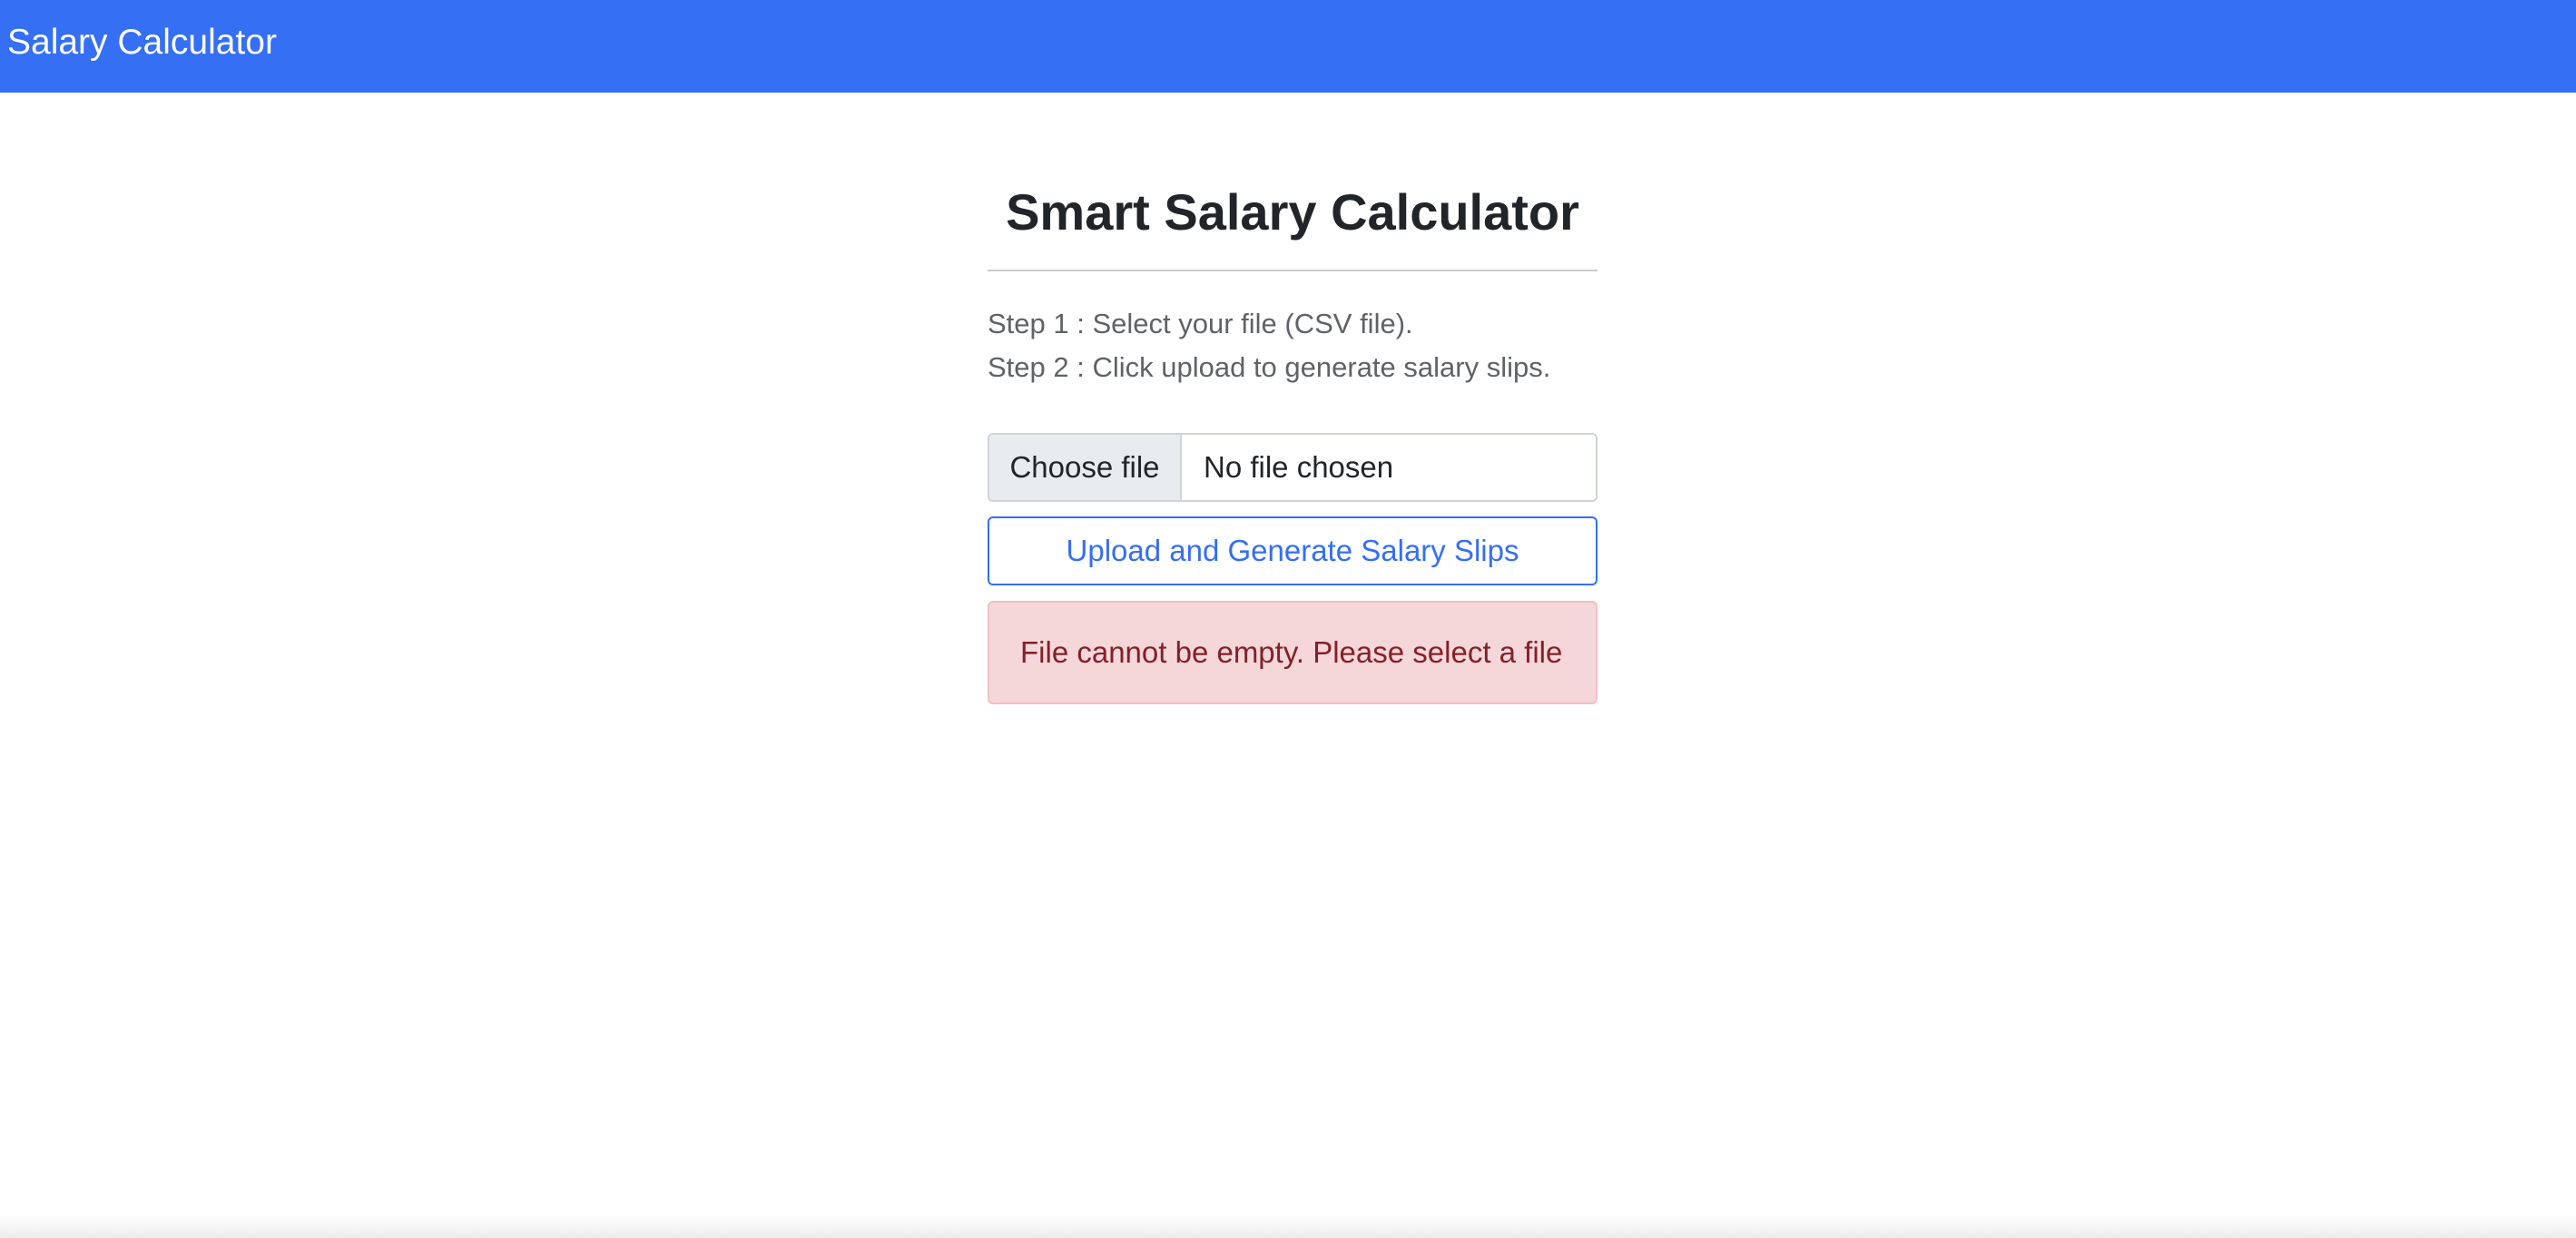 The width and height of the screenshot is (2576, 1238). I want to click on upload-generate-button: Upload and Generate Salary Slips, so click(1293, 550).